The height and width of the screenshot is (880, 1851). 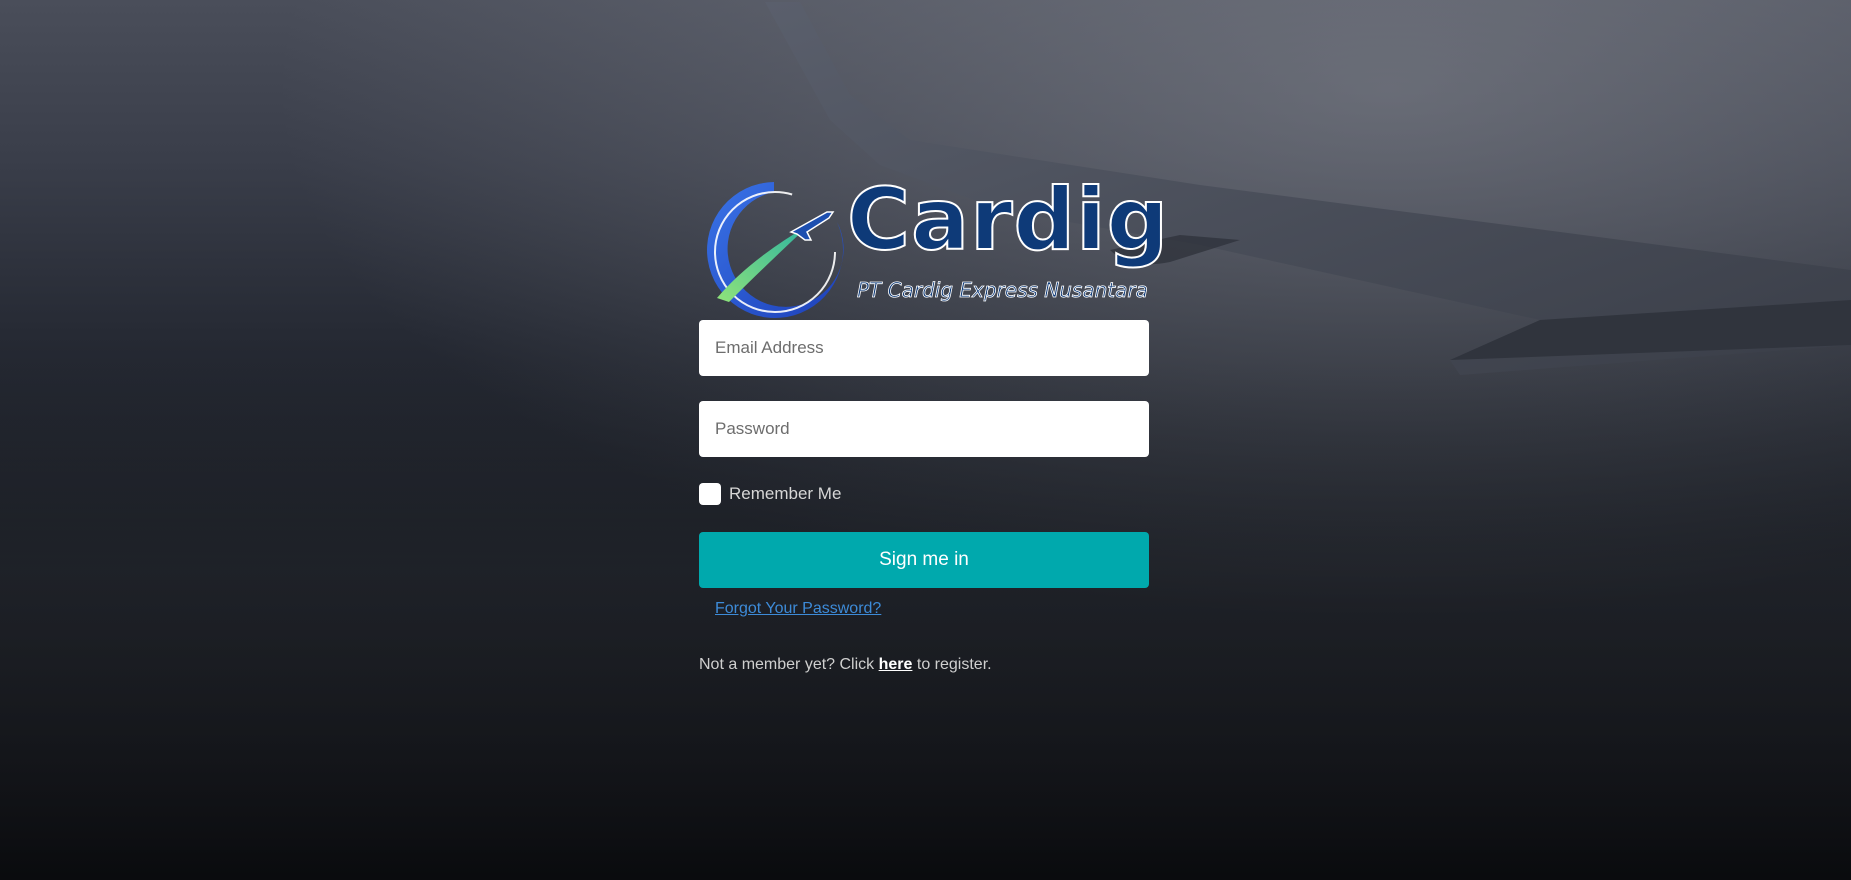 What do you see at coordinates (896, 664) in the screenshot?
I see `register-link: here` at bounding box center [896, 664].